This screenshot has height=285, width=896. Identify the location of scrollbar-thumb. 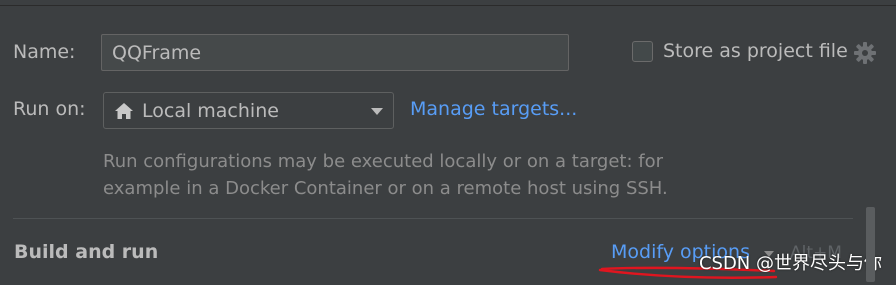
(870, 244).